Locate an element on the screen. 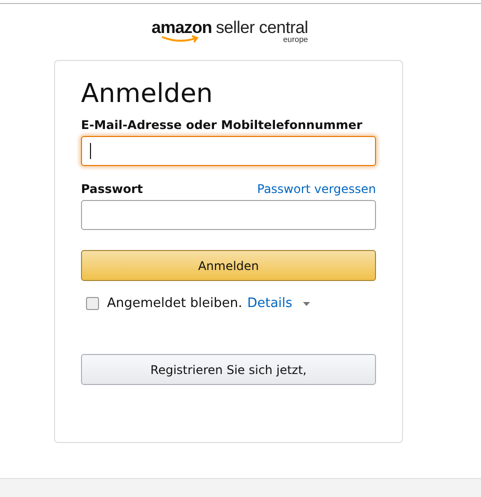 The height and width of the screenshot is (497, 481). forgot-password-link: Passwort vergessen is located at coordinates (316, 189).